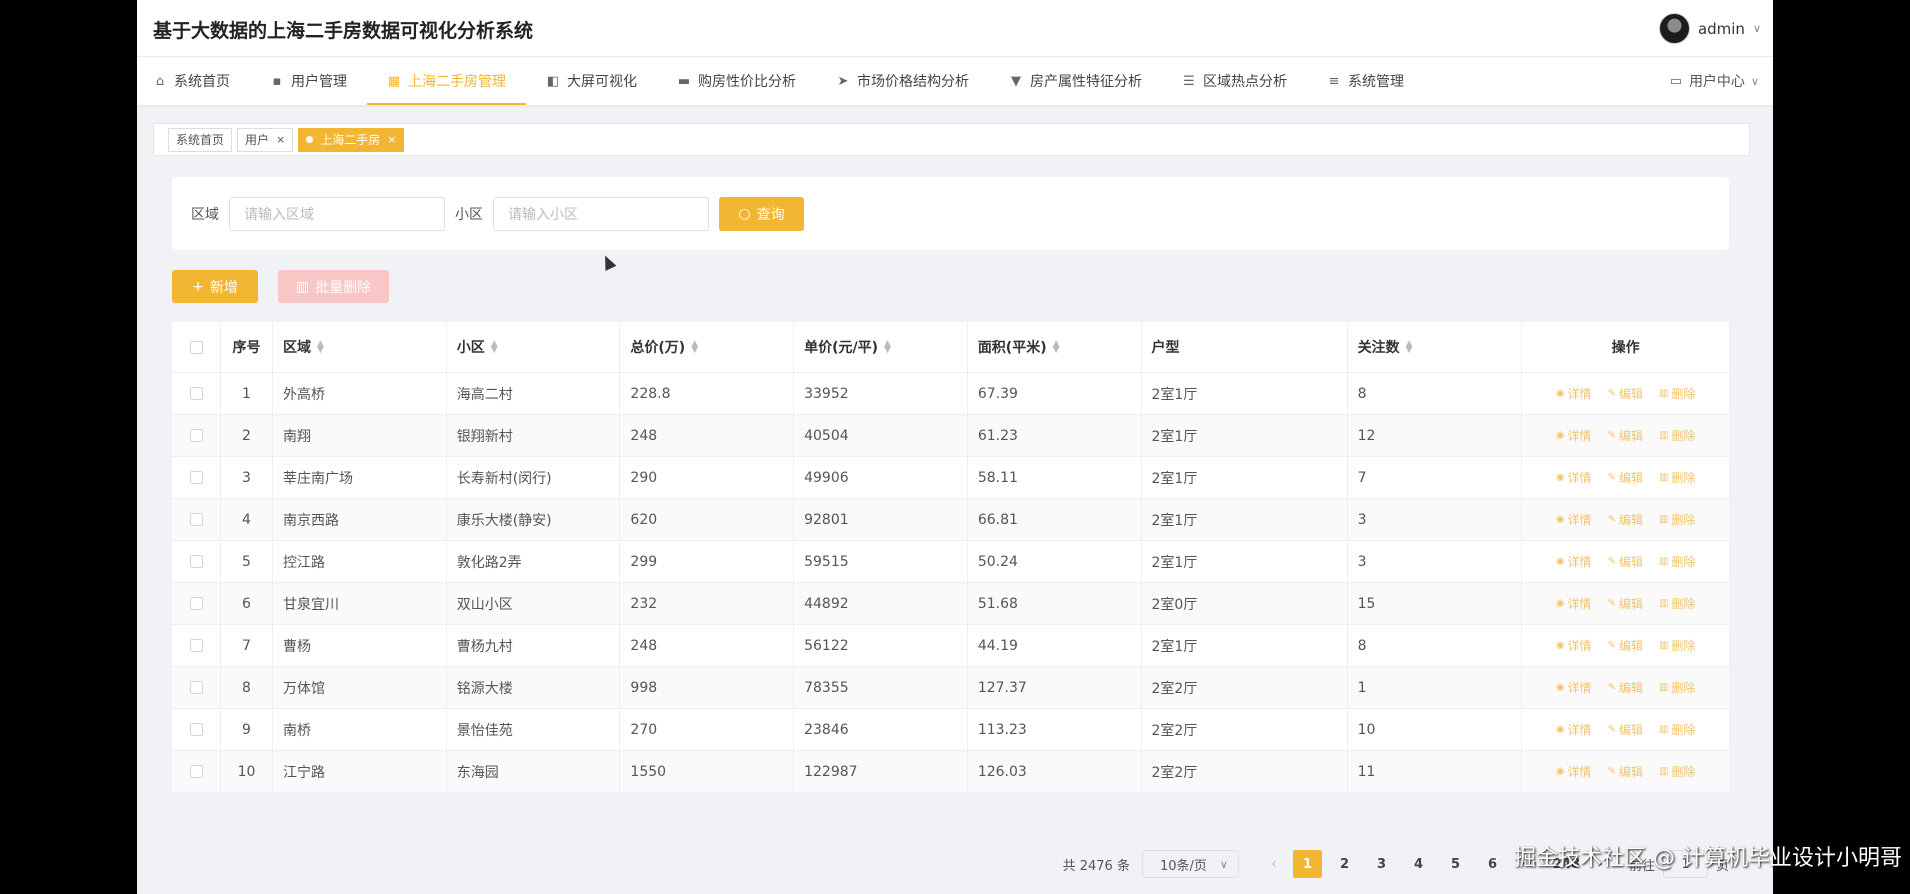 The width and height of the screenshot is (1910, 894). I want to click on menu-item-5: ➤ 市场价格结构分析, so click(902, 81).